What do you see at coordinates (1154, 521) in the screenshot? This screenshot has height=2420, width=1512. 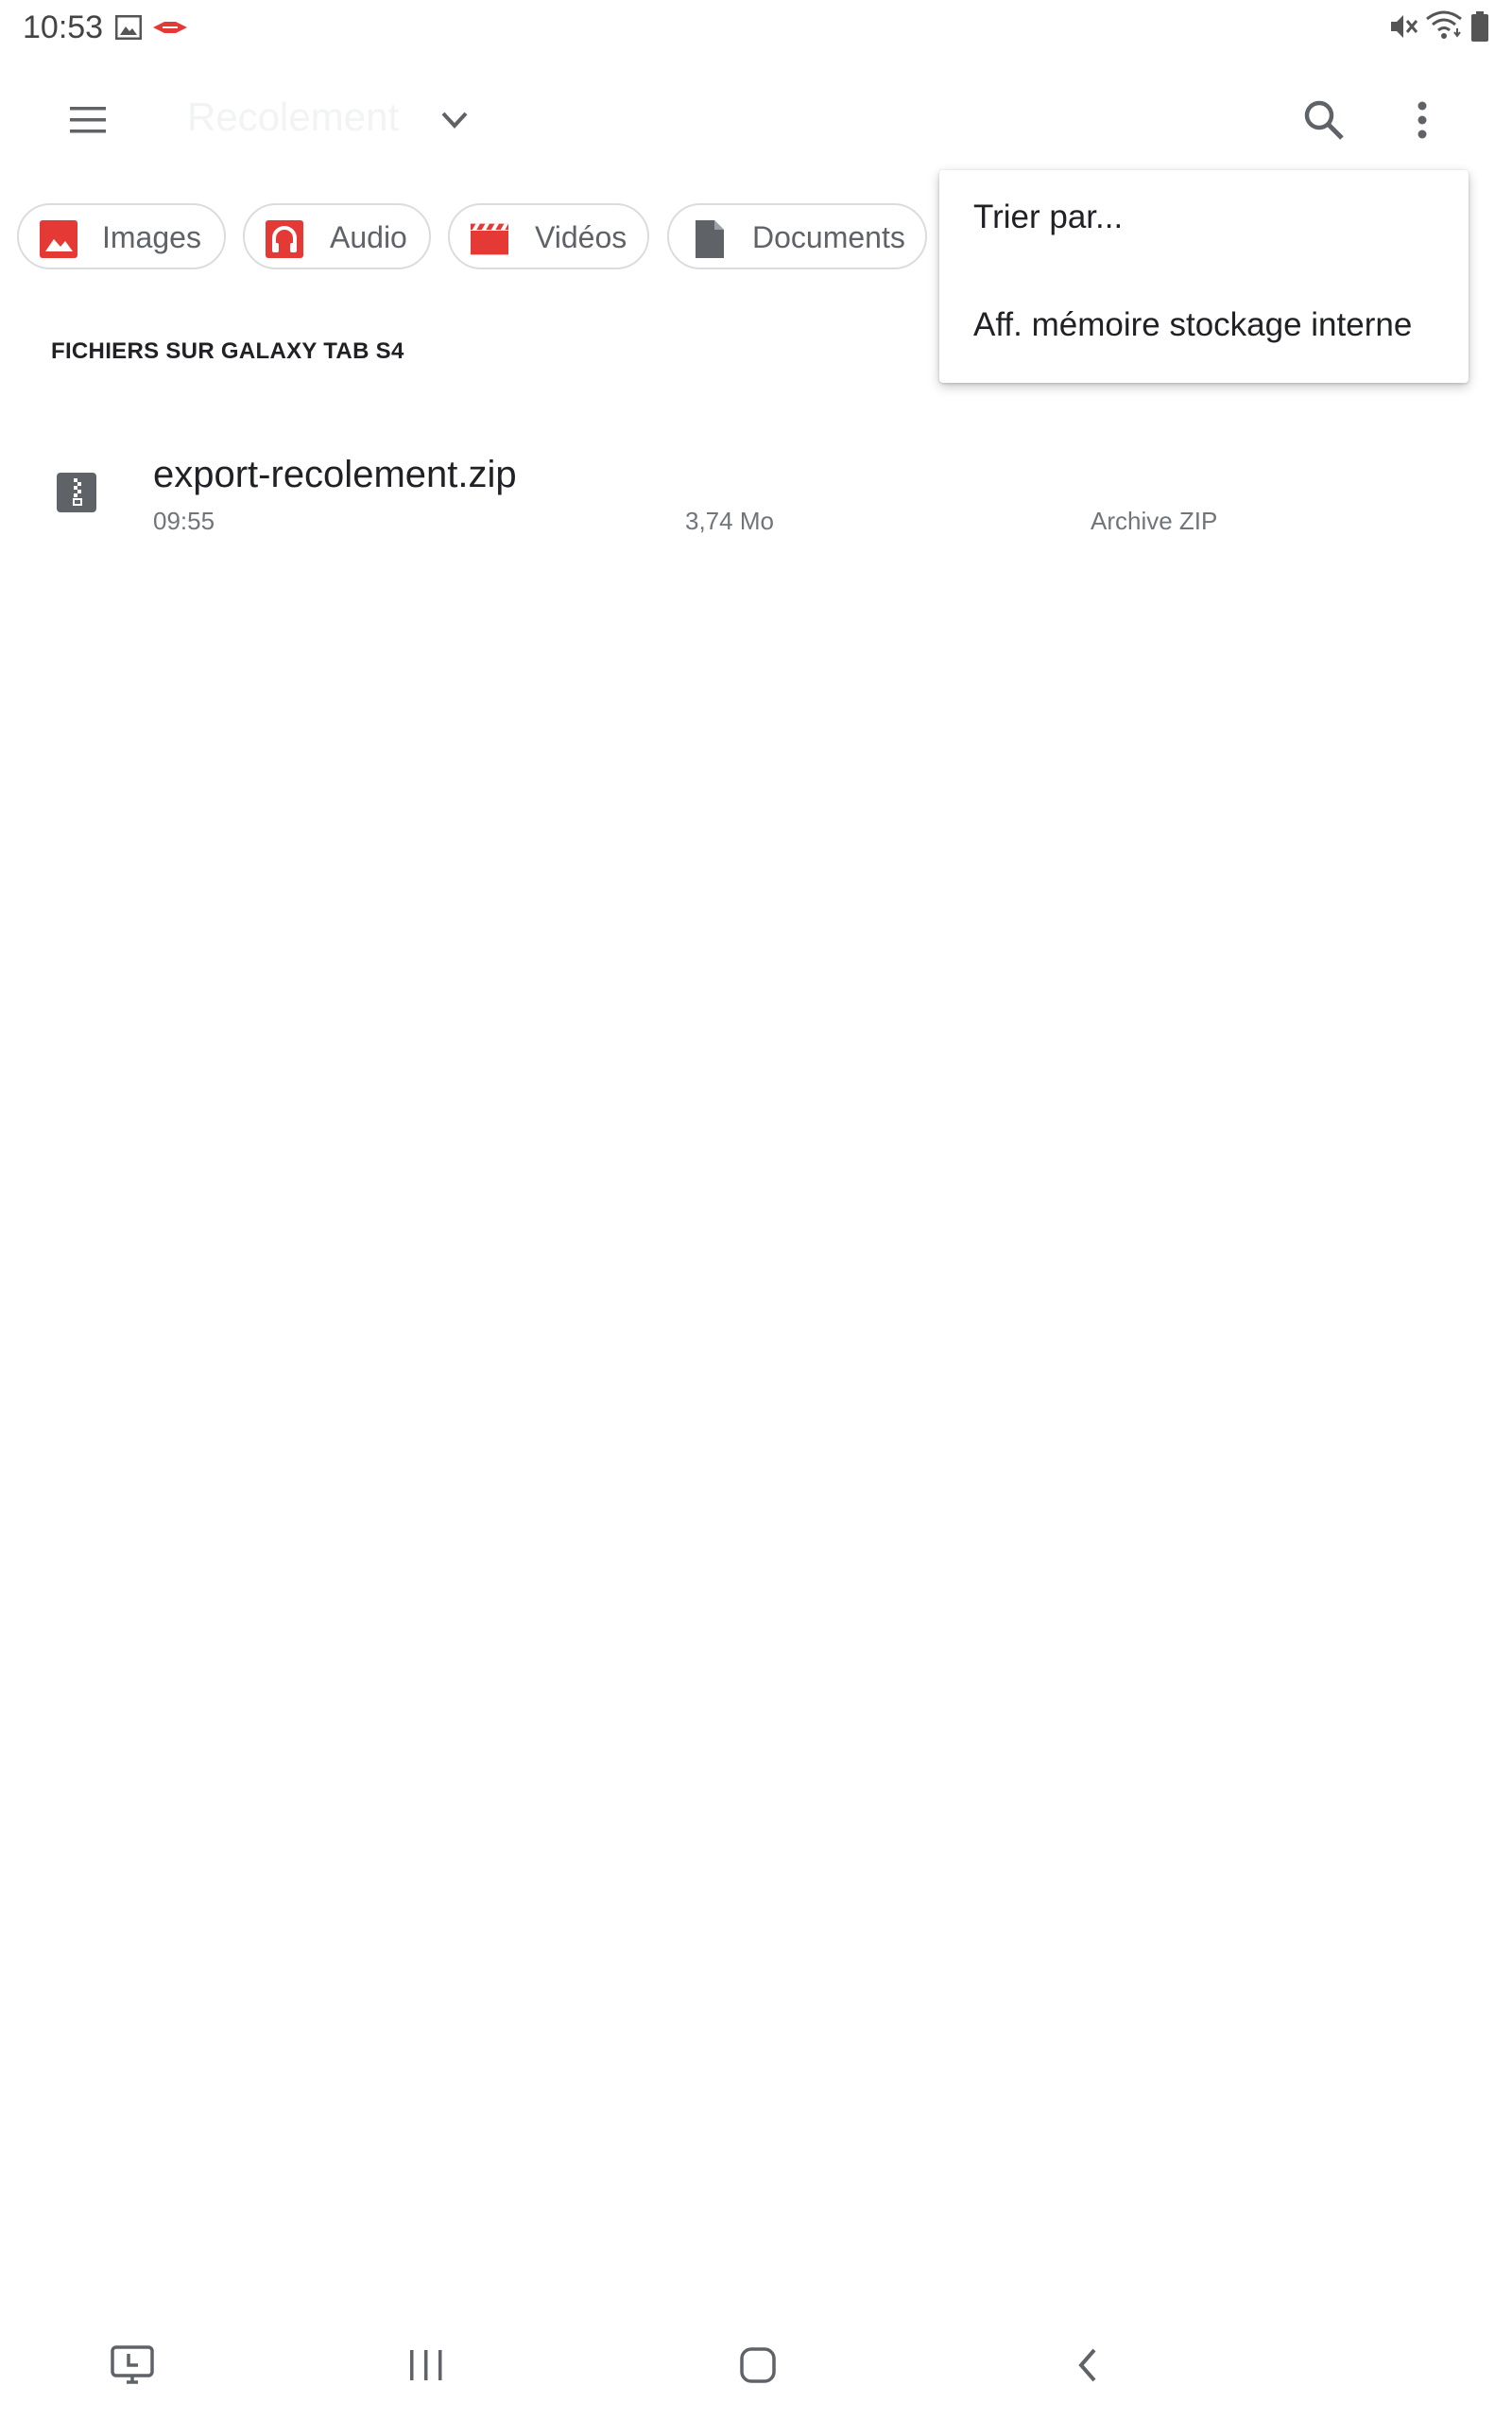 I see `file-type: Archive ZIP` at bounding box center [1154, 521].